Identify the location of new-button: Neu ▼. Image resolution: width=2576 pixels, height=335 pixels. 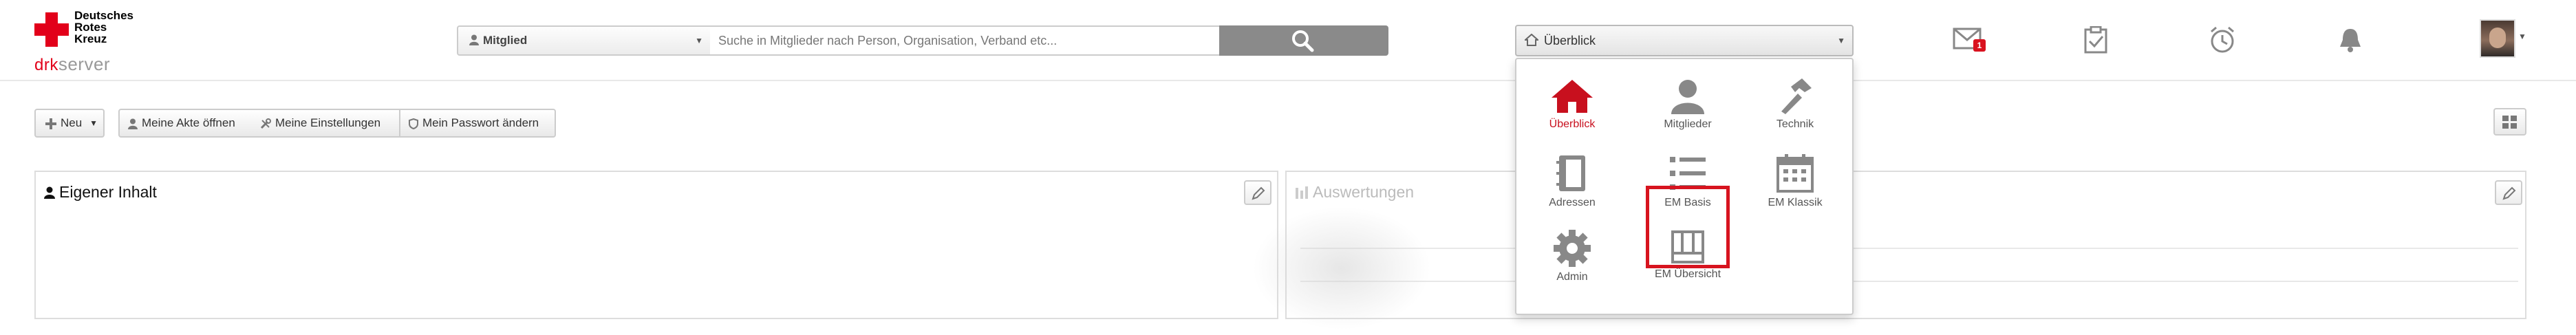
(69, 124).